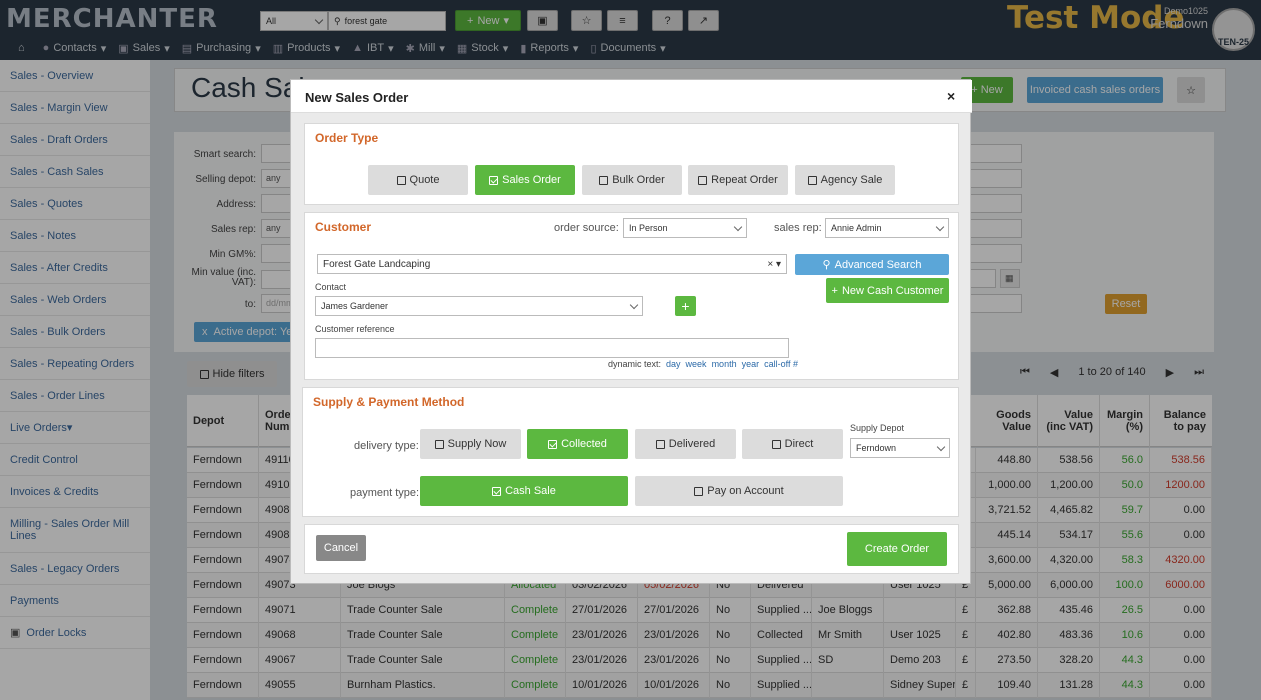  What do you see at coordinates (631, 96) in the screenshot?
I see `modal-header: New Sales Order ×` at bounding box center [631, 96].